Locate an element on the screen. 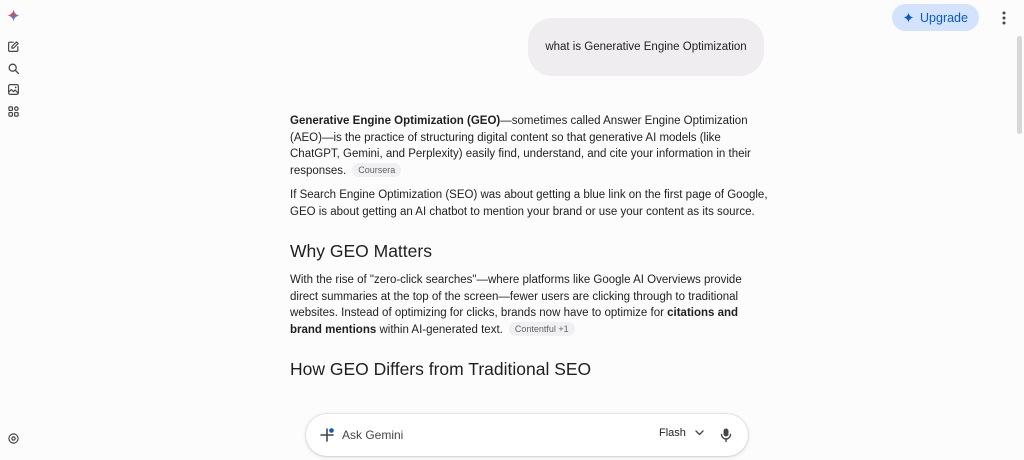  prompt-input-bar: Flash is located at coordinates (527, 435).